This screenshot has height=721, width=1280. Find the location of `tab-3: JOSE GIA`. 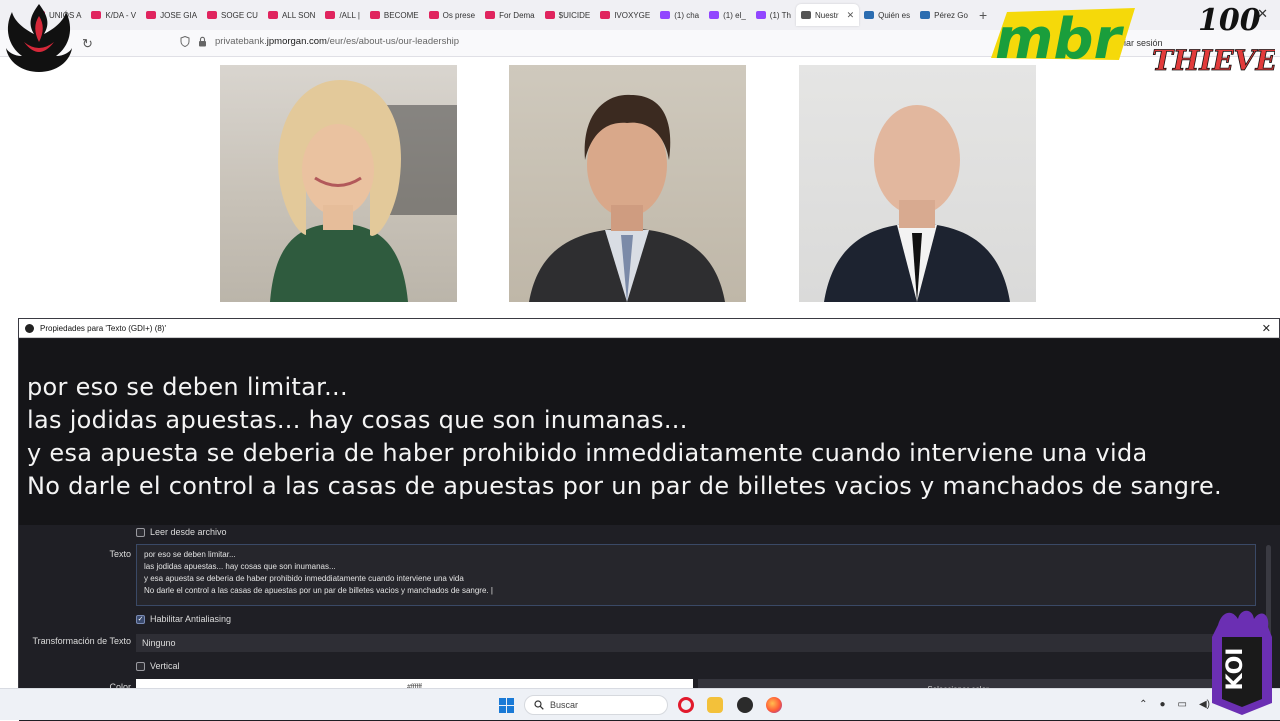

tab-3: JOSE GIA is located at coordinates (171, 15).